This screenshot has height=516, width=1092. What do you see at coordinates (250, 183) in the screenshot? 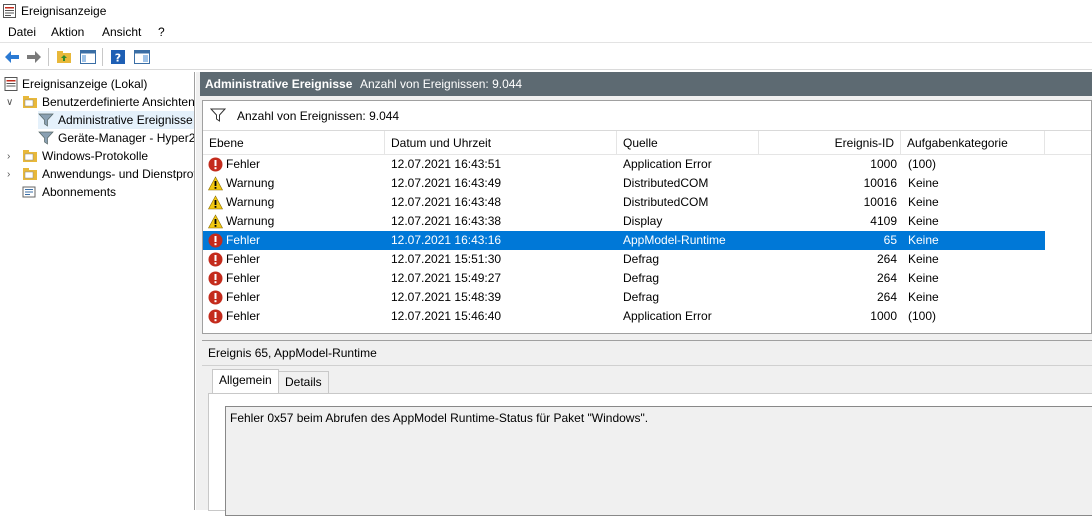
I see `cell-level: Warnung` at bounding box center [250, 183].